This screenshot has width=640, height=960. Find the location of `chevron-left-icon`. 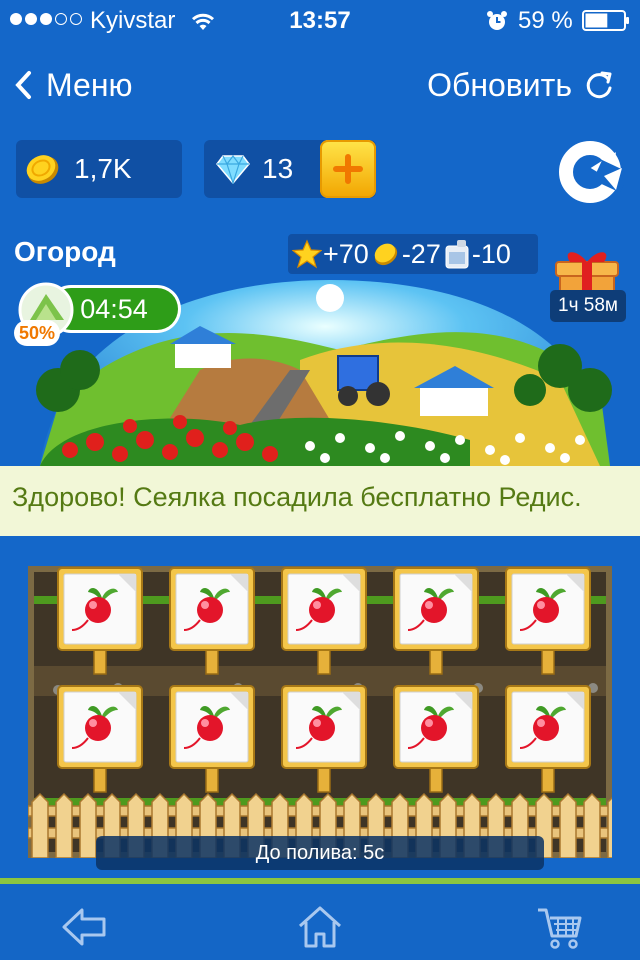

chevron-left-icon is located at coordinates (23, 85).